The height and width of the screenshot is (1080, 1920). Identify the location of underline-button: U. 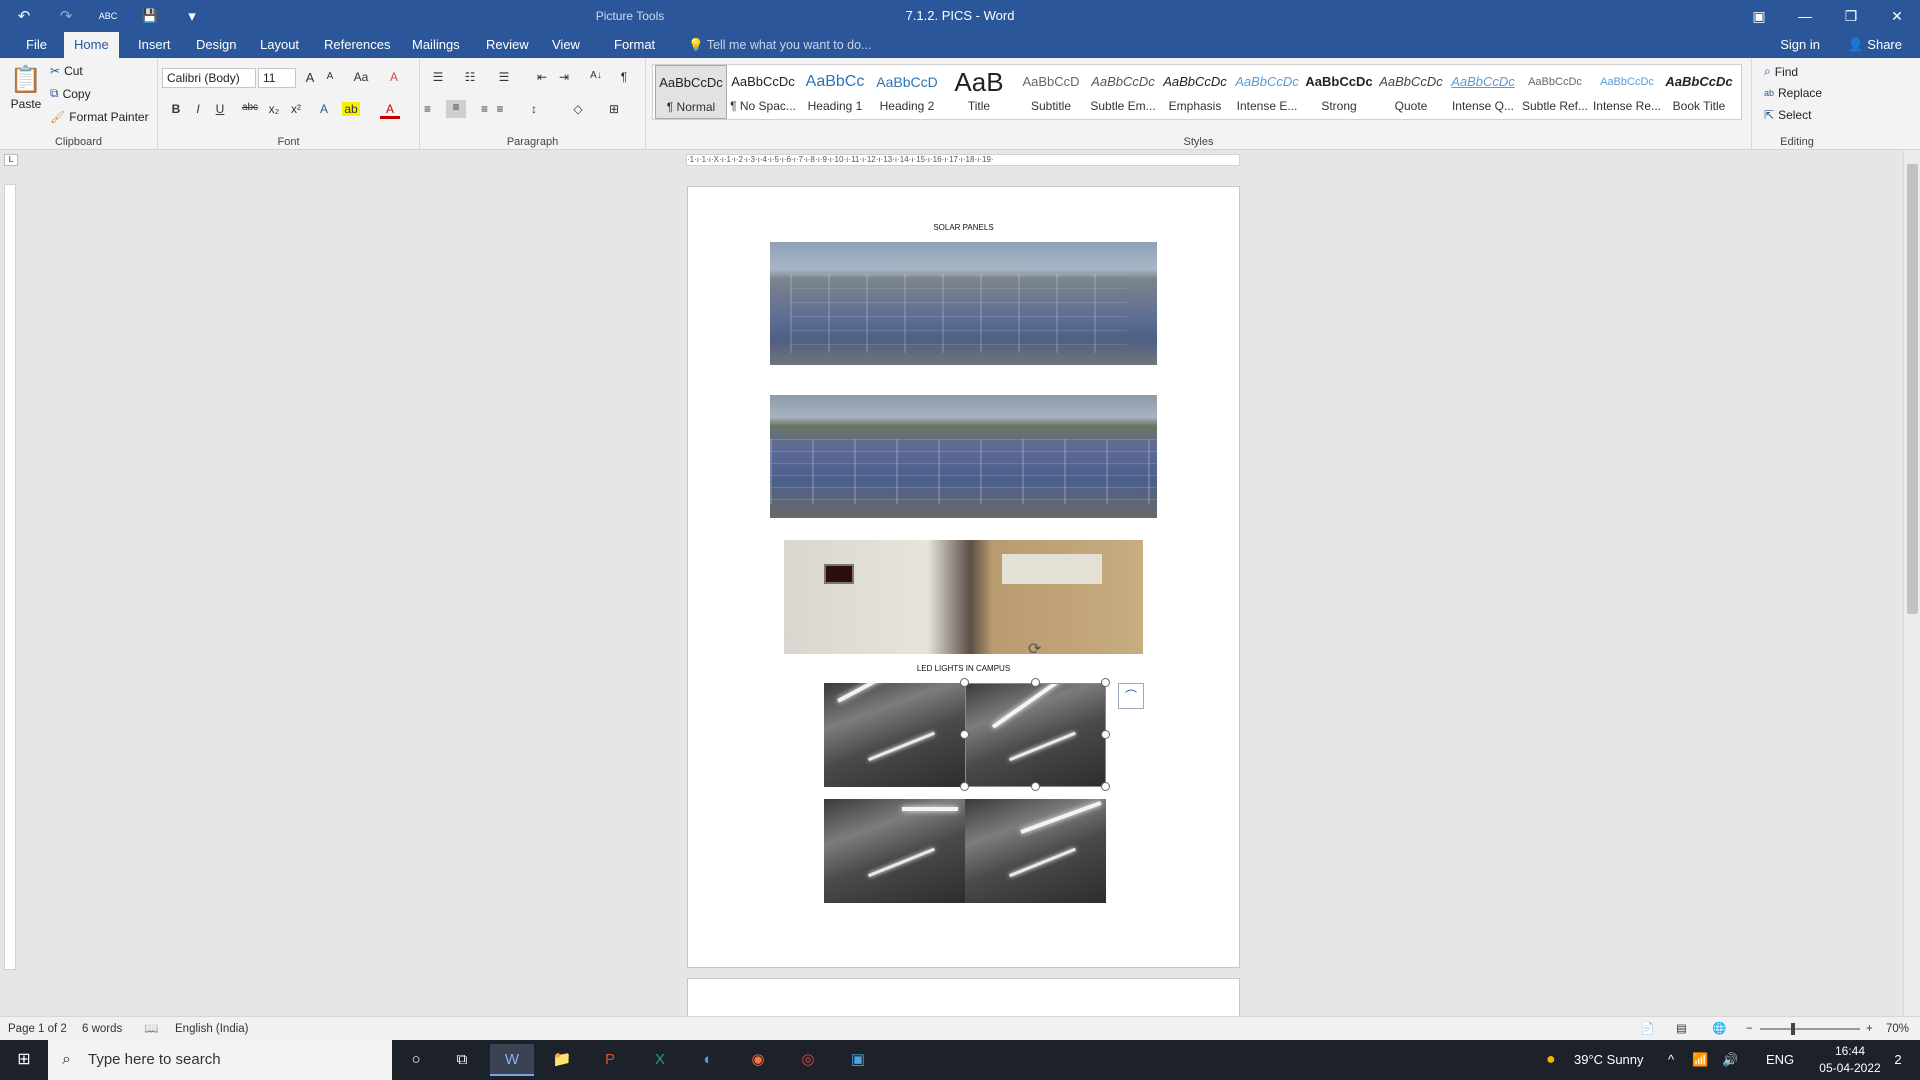
(220, 109).